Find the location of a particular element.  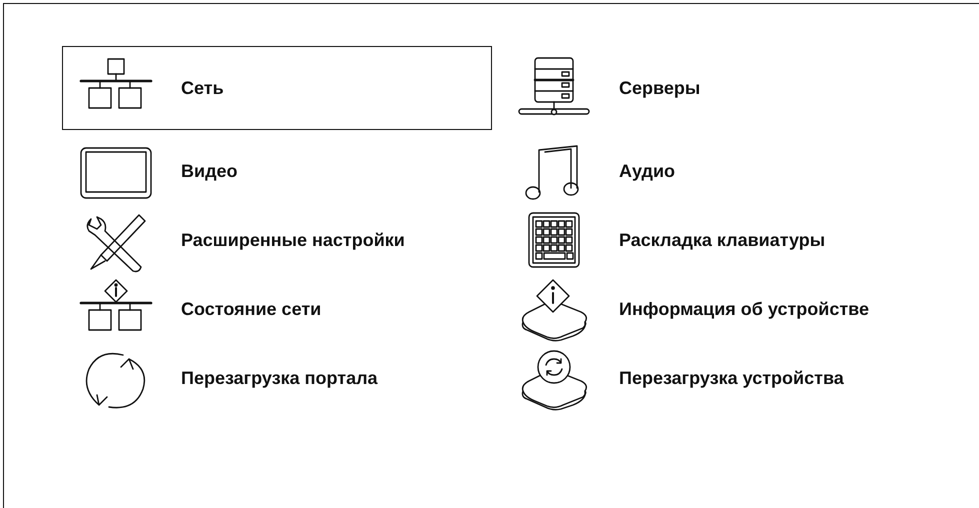

menu-item: Сеть is located at coordinates (277, 88).